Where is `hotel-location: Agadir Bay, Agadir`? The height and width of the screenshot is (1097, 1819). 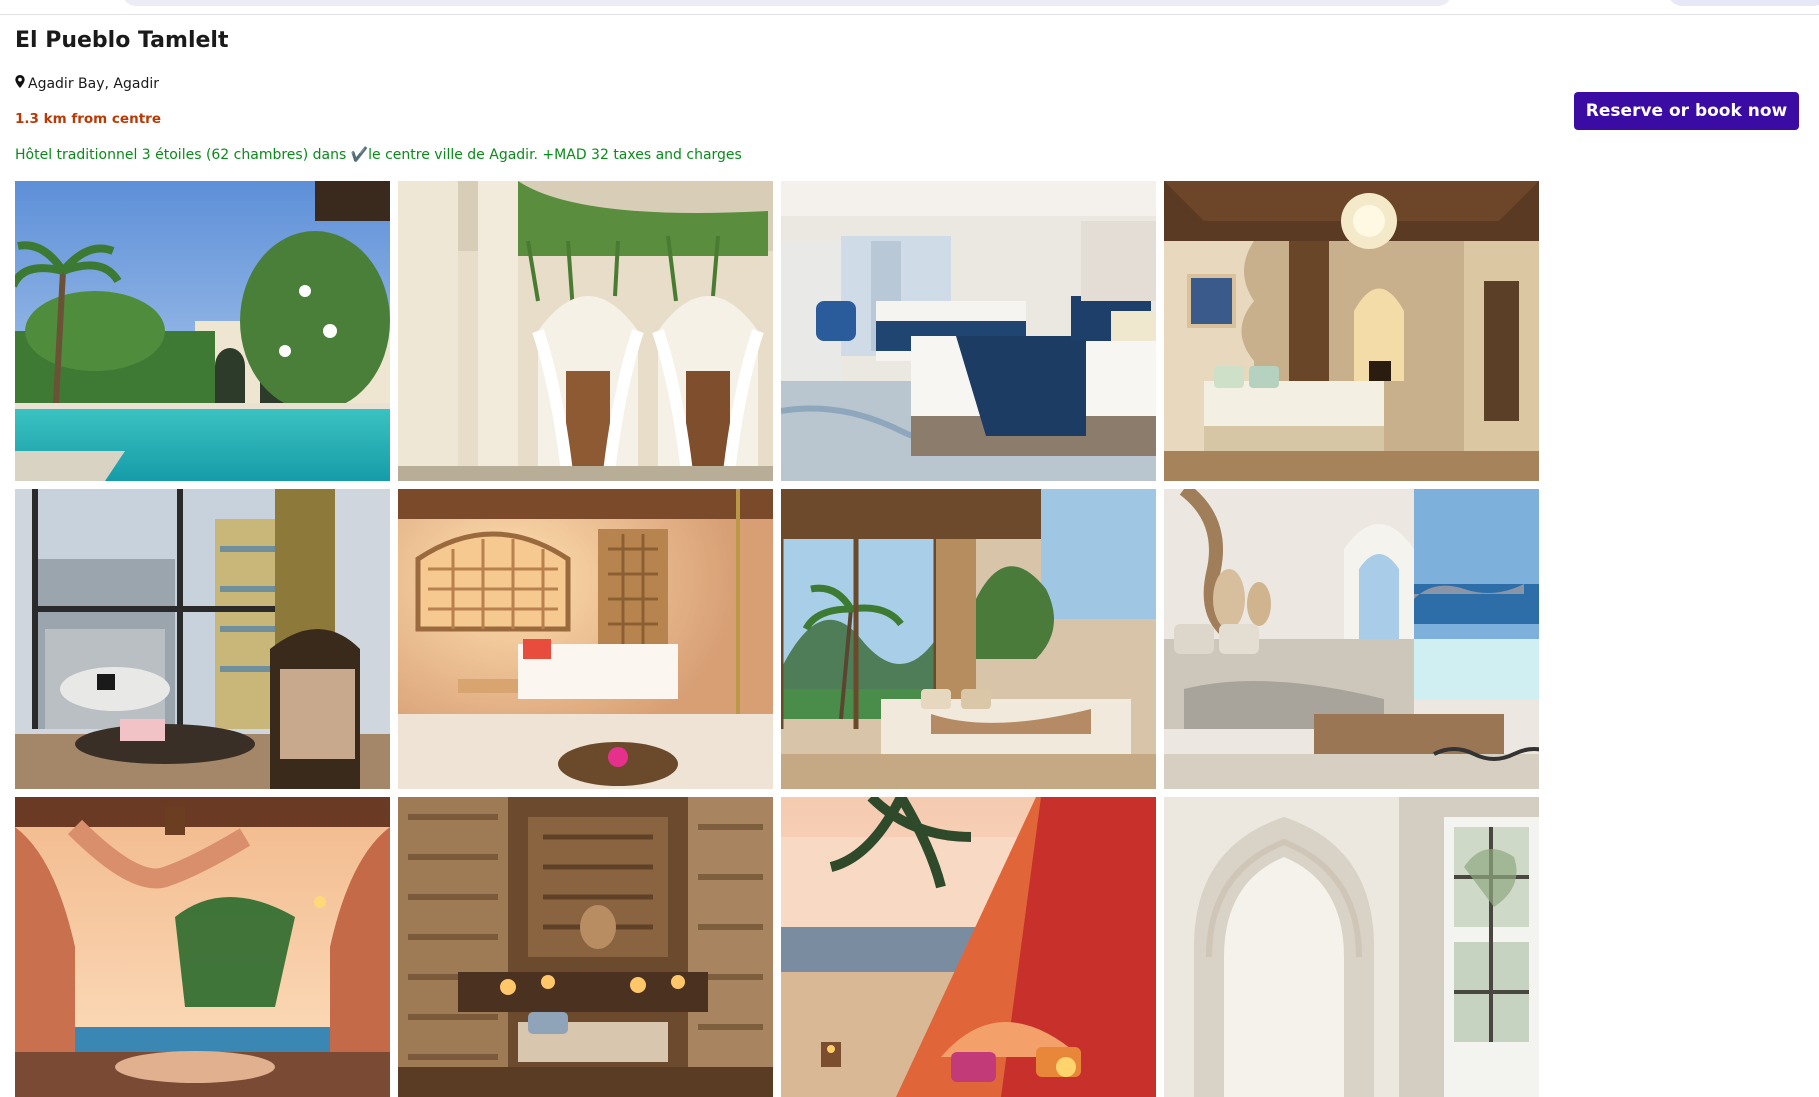
hotel-location: Agadir Bay, Agadir is located at coordinates (87, 83).